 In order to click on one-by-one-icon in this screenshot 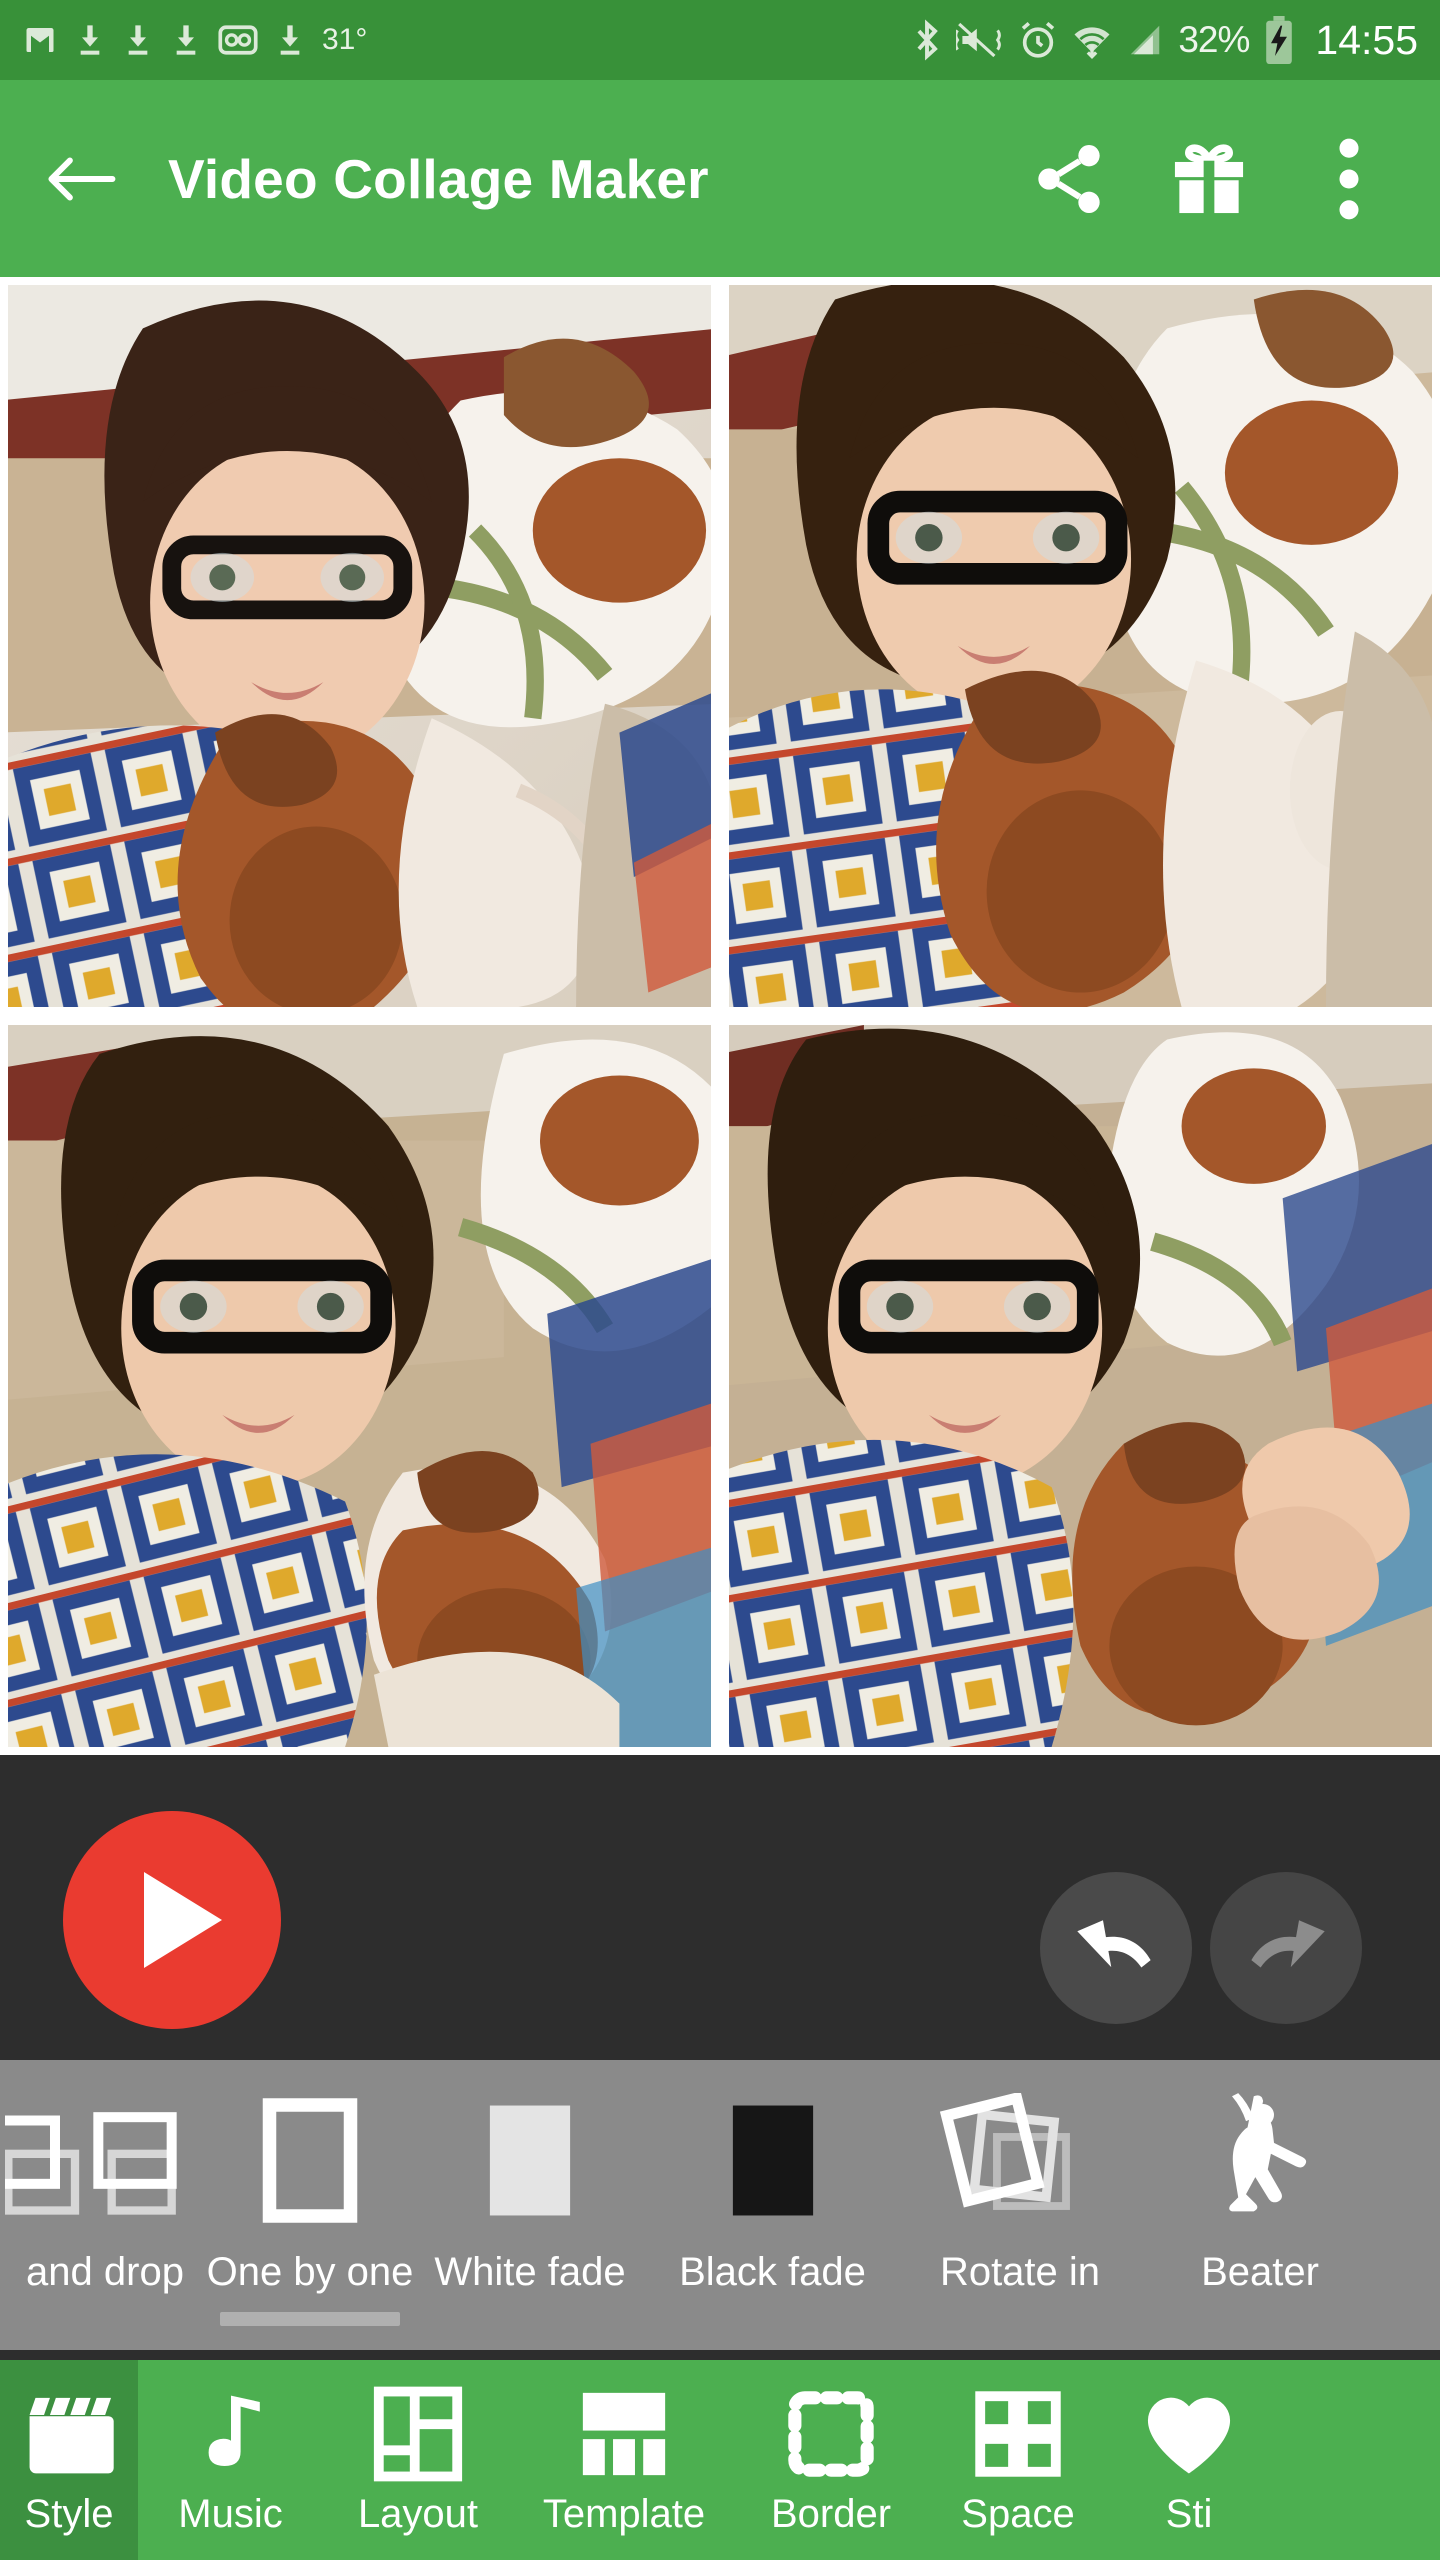, I will do `click(310, 2160)`.